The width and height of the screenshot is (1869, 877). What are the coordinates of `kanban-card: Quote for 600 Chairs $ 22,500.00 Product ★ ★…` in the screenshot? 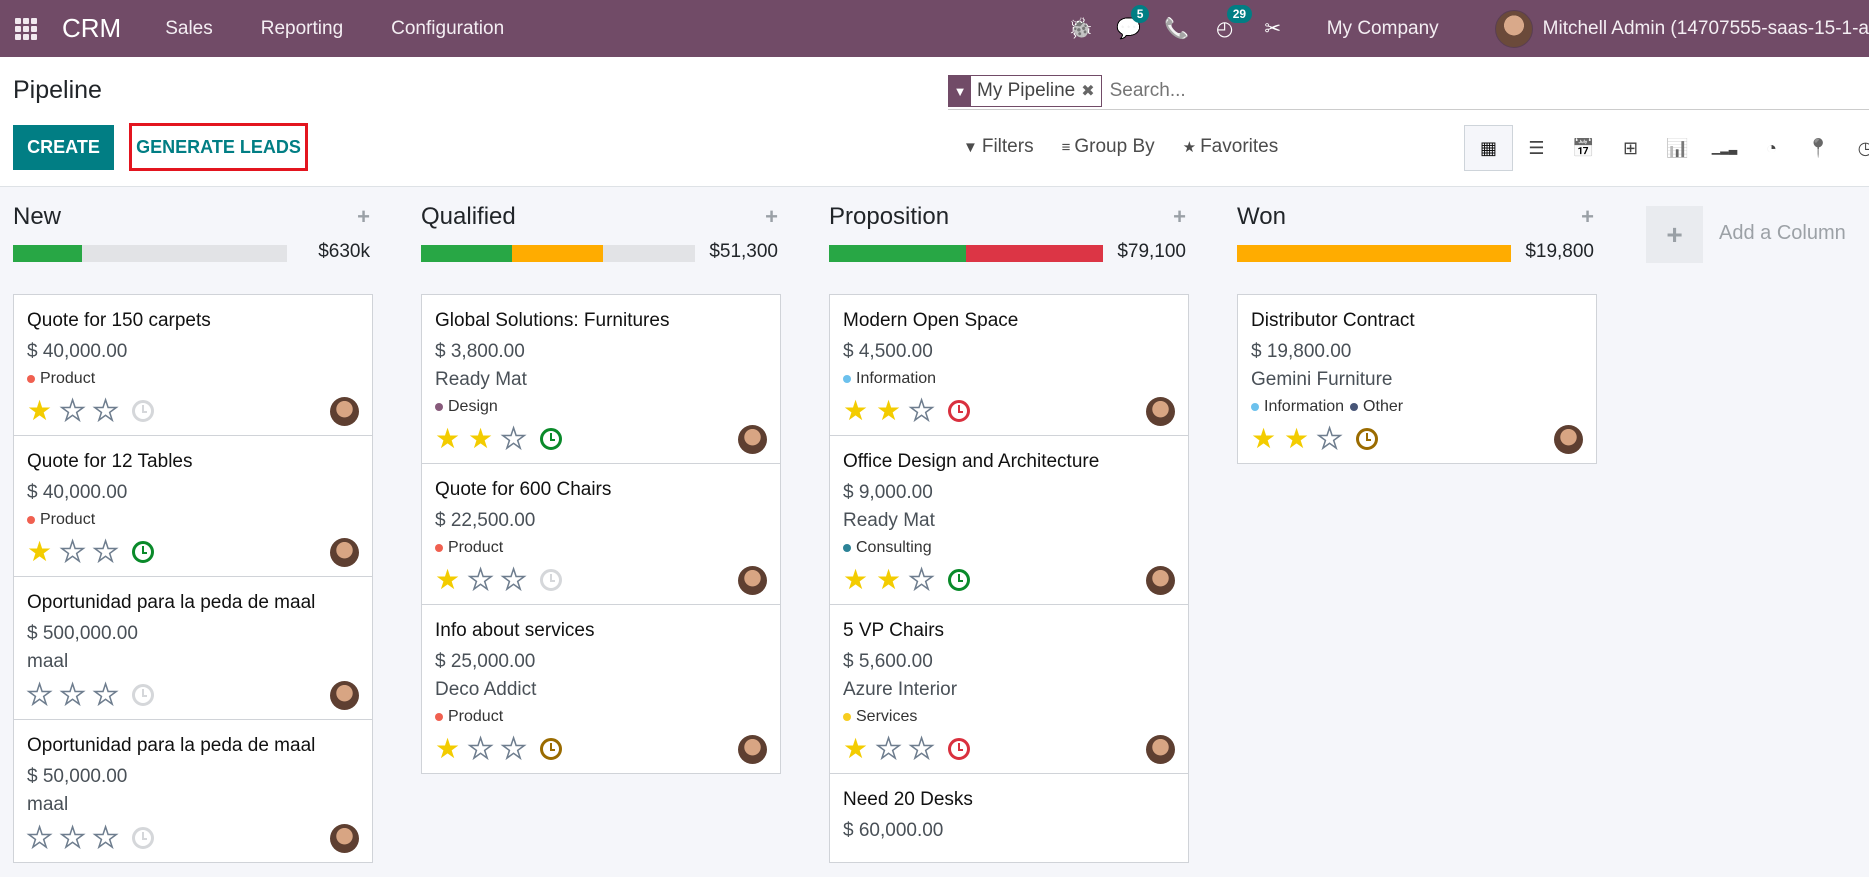 It's located at (601, 534).